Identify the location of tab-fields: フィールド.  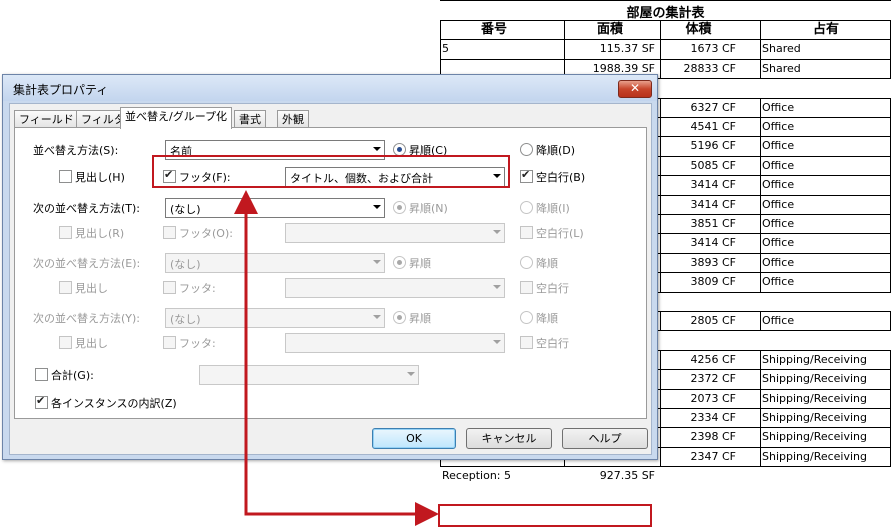
(46, 119).